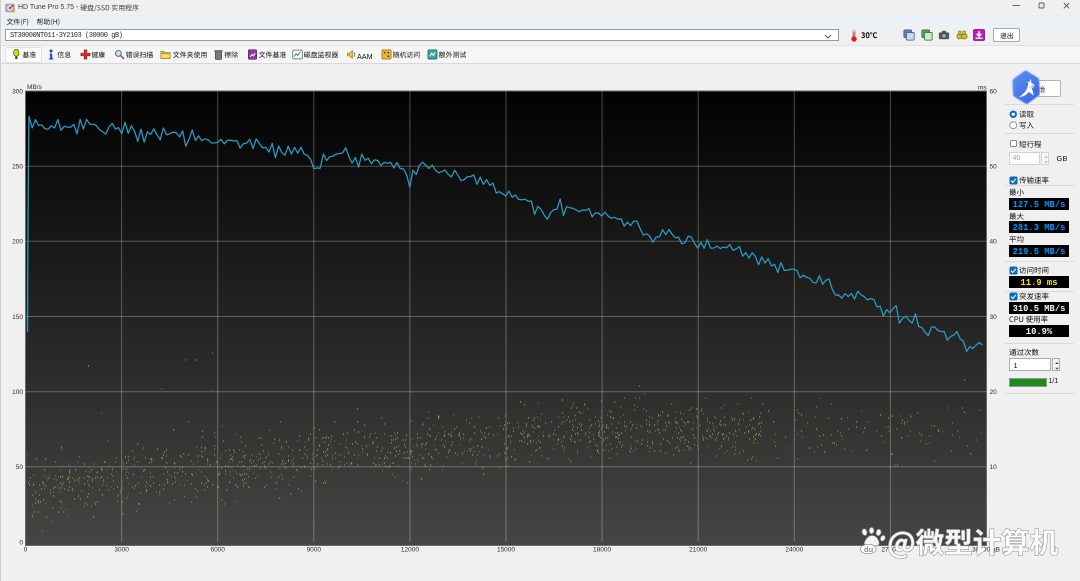  Describe the element at coordinates (994, 467) in the screenshot. I see `svg-text: 10` at that location.